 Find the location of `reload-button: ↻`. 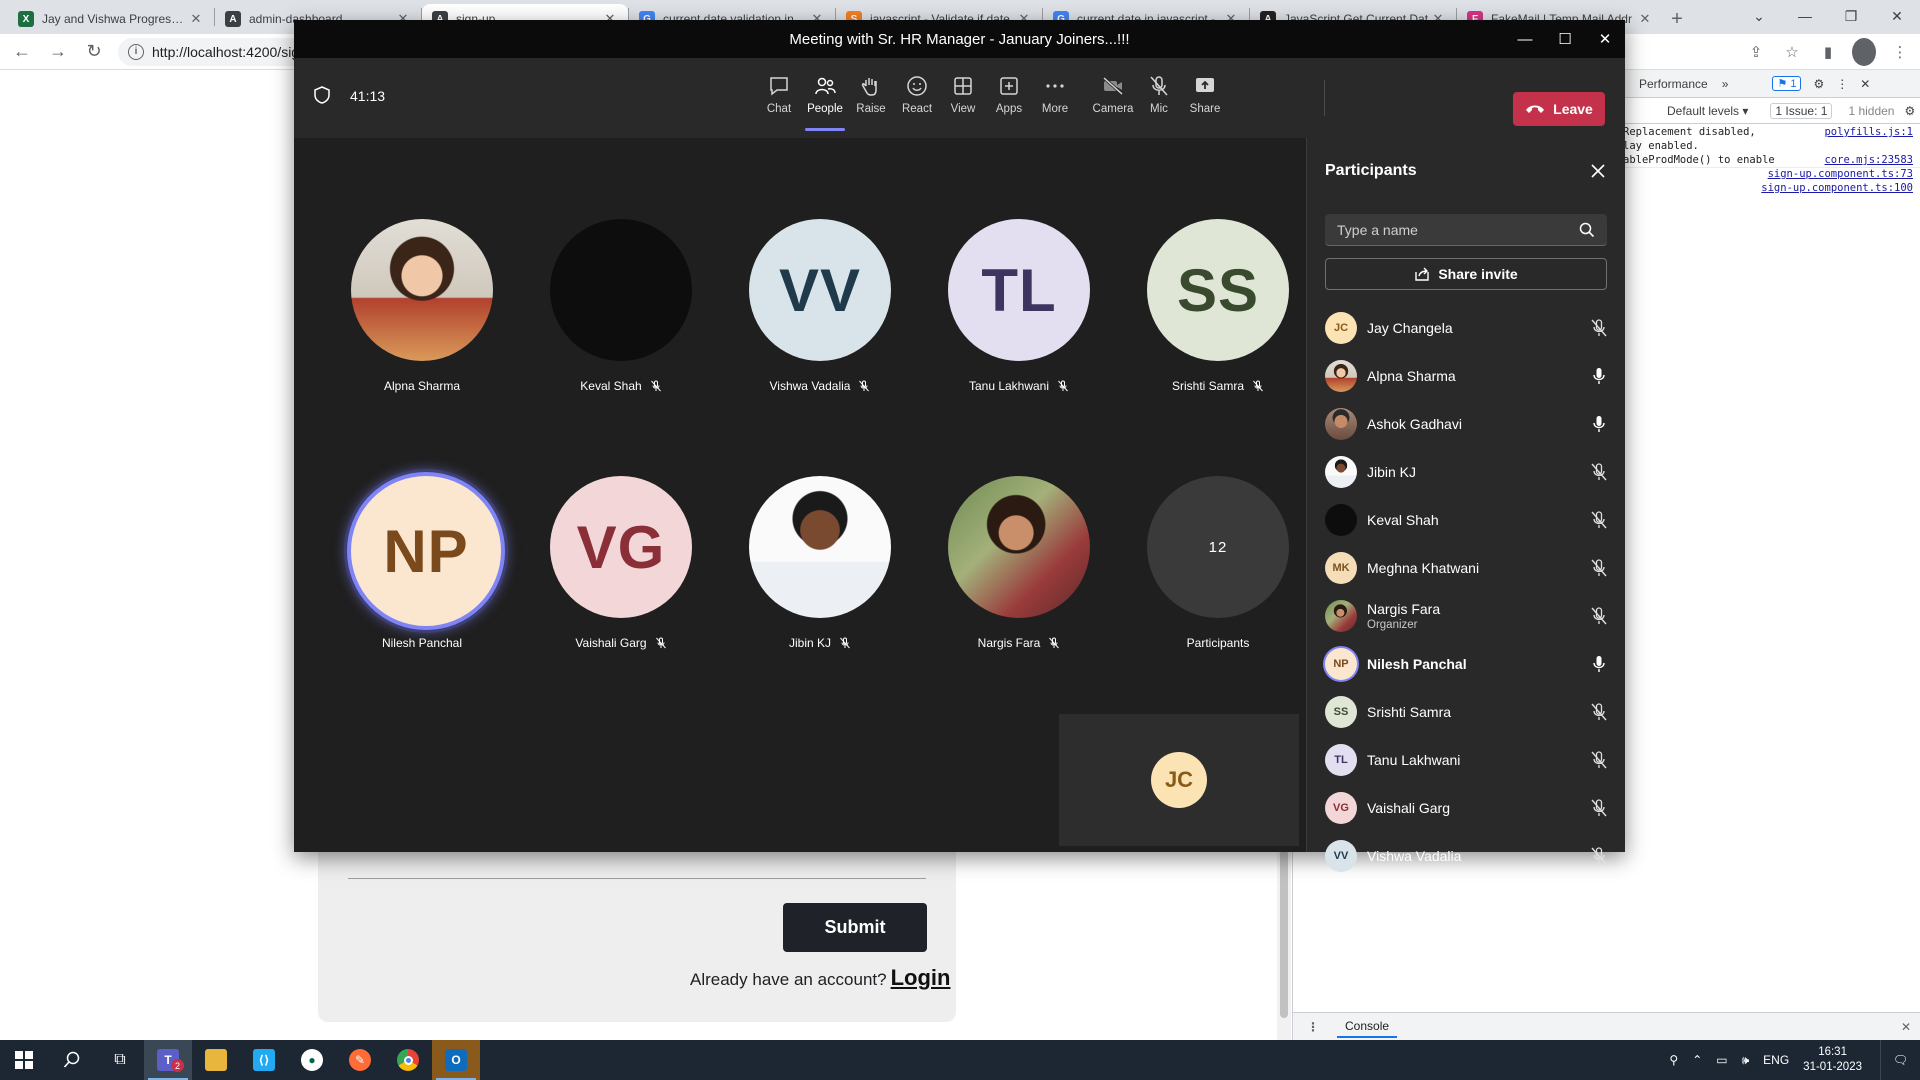

reload-button: ↻ is located at coordinates (94, 52).